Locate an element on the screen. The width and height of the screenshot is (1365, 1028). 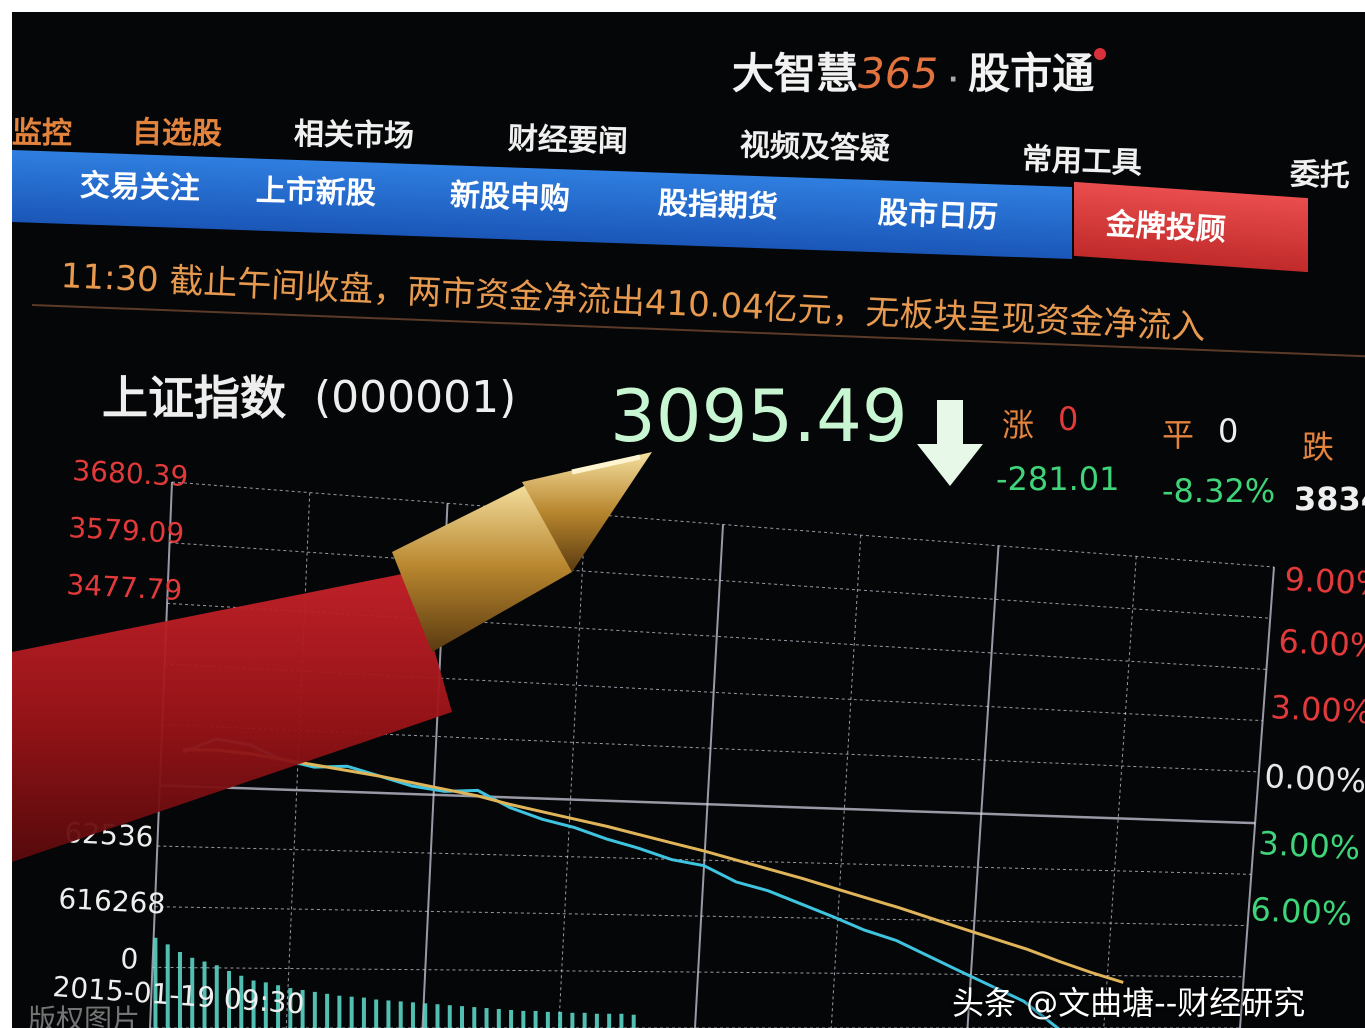
copyright-watermark: 版权图片 is located at coordinates (84, 1015).